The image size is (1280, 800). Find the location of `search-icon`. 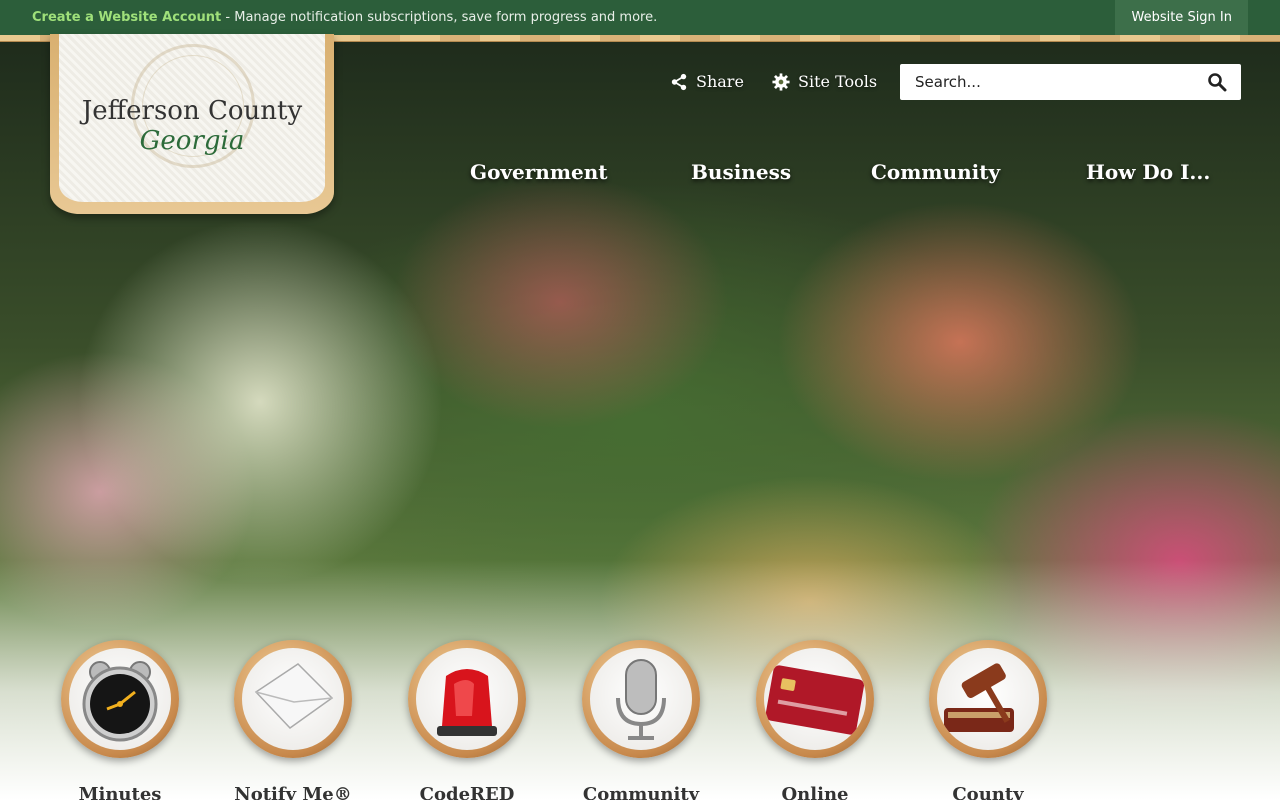

search-icon is located at coordinates (1217, 82).